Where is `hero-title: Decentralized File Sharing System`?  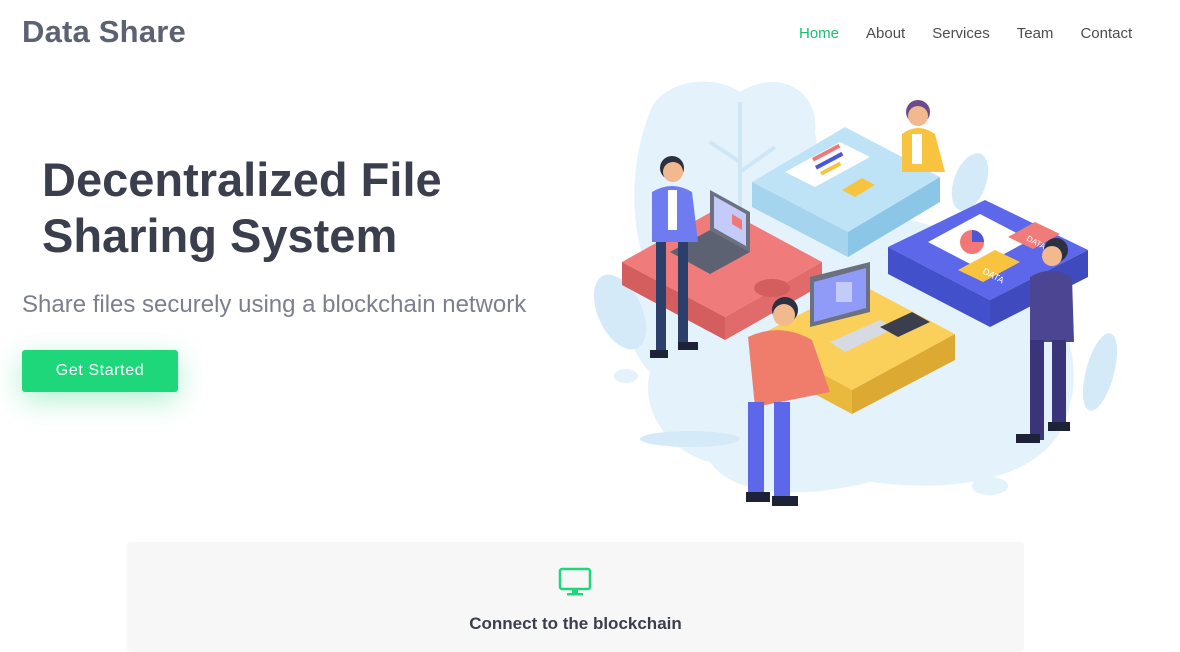 hero-title: Decentralized File Sharing System is located at coordinates (242, 207).